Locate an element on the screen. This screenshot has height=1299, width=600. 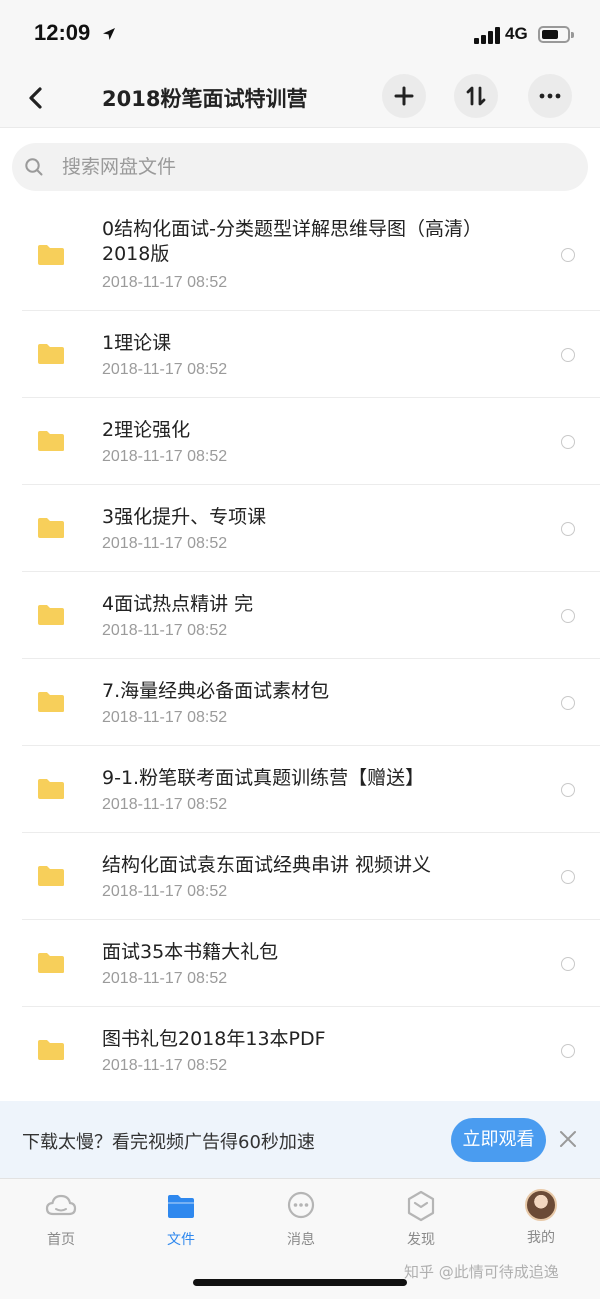
tab-label: 消息 is located at coordinates (301, 1240).